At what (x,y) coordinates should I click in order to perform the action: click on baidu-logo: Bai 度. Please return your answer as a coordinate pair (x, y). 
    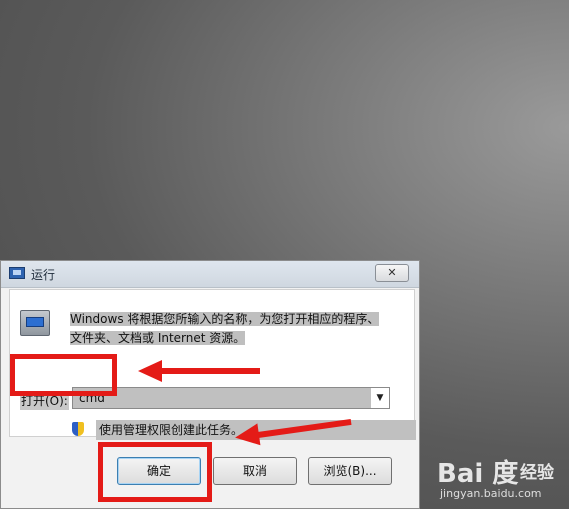
    Looking at the image, I should click on (478, 474).